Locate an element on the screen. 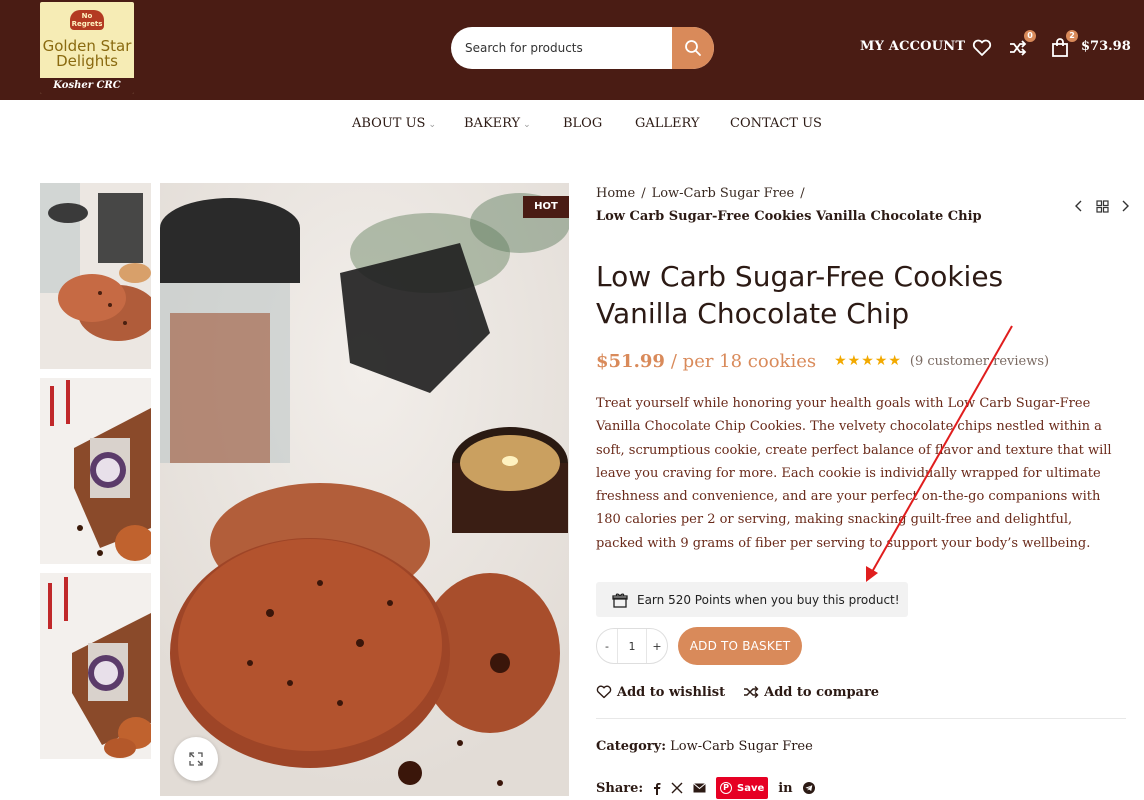 This screenshot has width=1144, height=800. chevron-left-icon is located at coordinates (1079, 206).